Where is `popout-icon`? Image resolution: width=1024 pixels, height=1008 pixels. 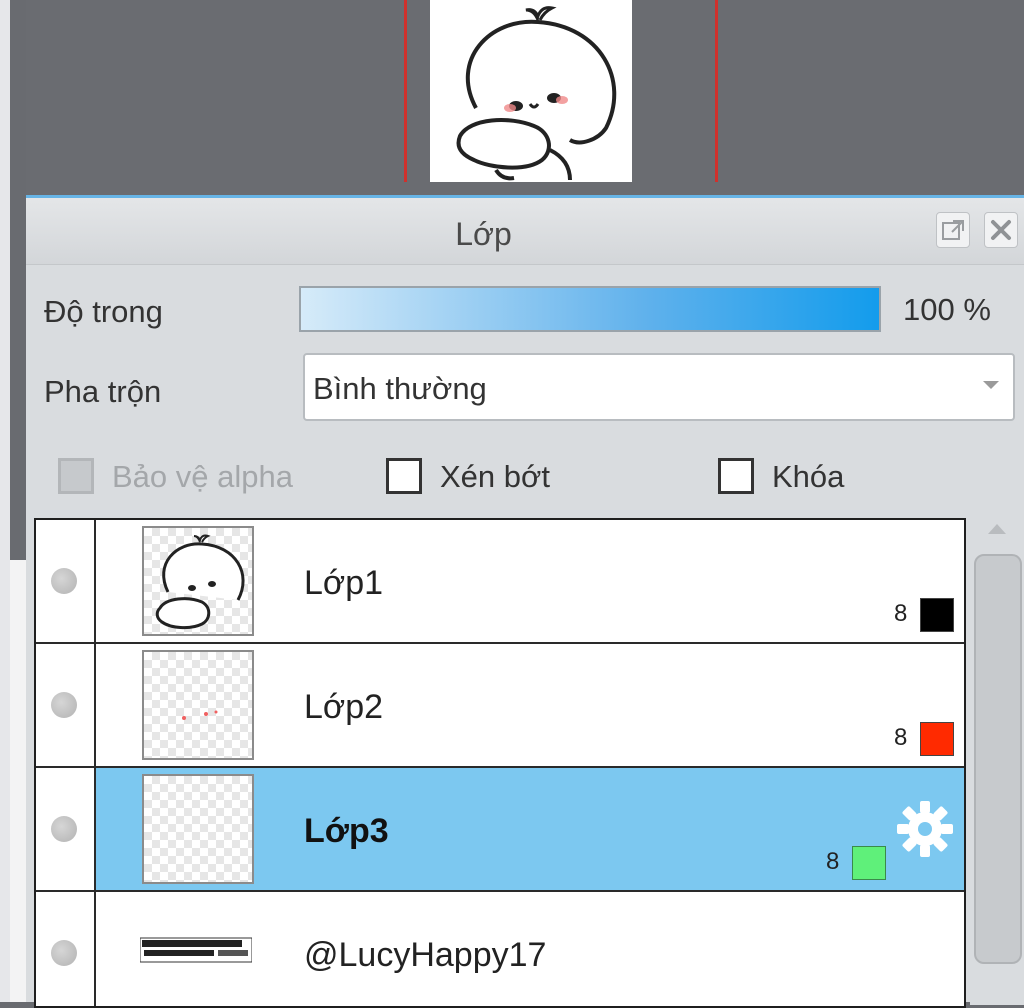
popout-icon is located at coordinates (953, 230).